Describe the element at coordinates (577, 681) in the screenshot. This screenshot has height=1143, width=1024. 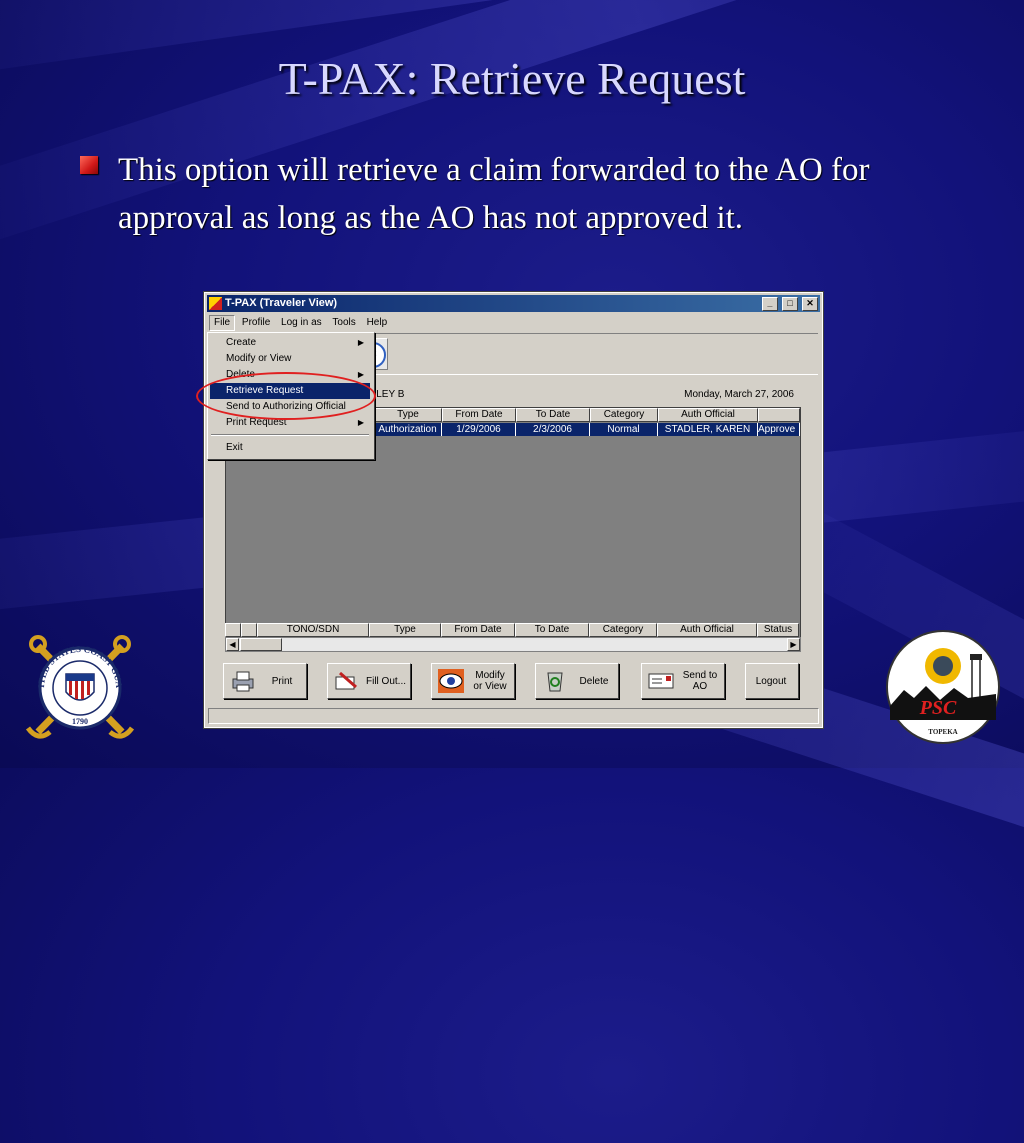
I see `delete-button: Delete` at that location.